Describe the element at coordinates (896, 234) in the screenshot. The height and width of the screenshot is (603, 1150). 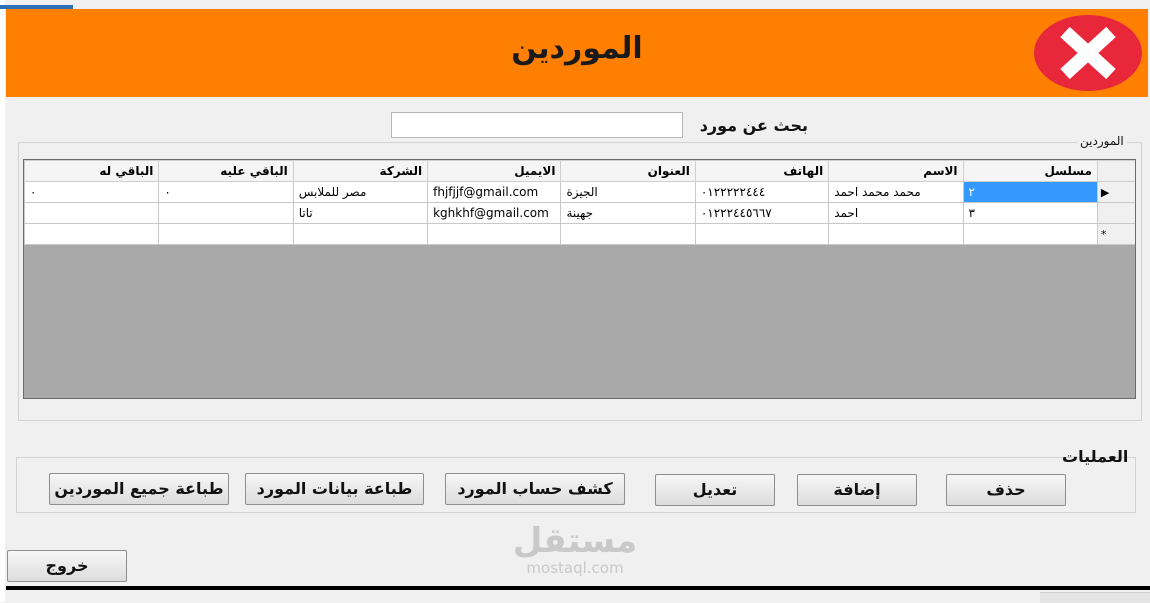
I see `cell-name` at that location.